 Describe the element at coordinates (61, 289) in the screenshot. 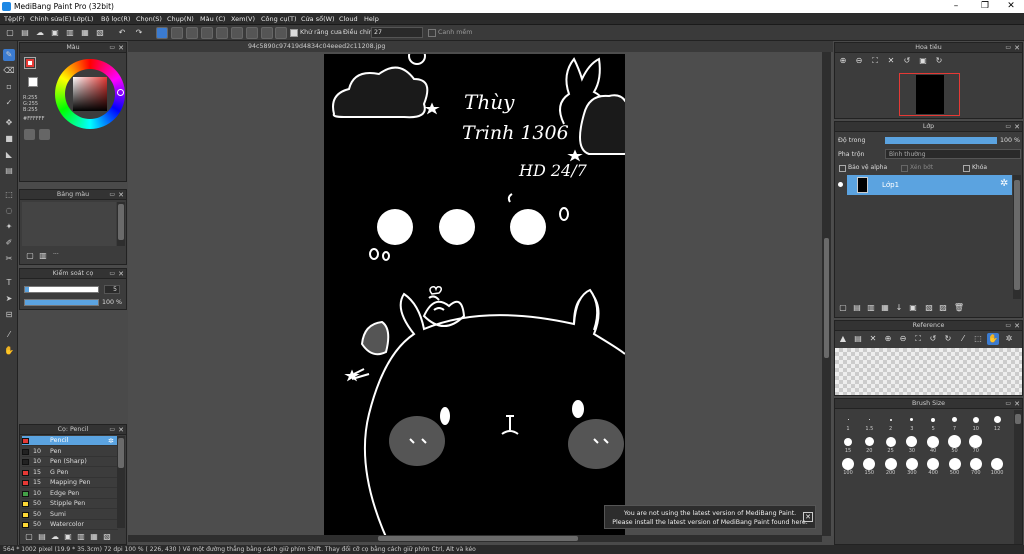

I see `brush-size-slider` at that location.